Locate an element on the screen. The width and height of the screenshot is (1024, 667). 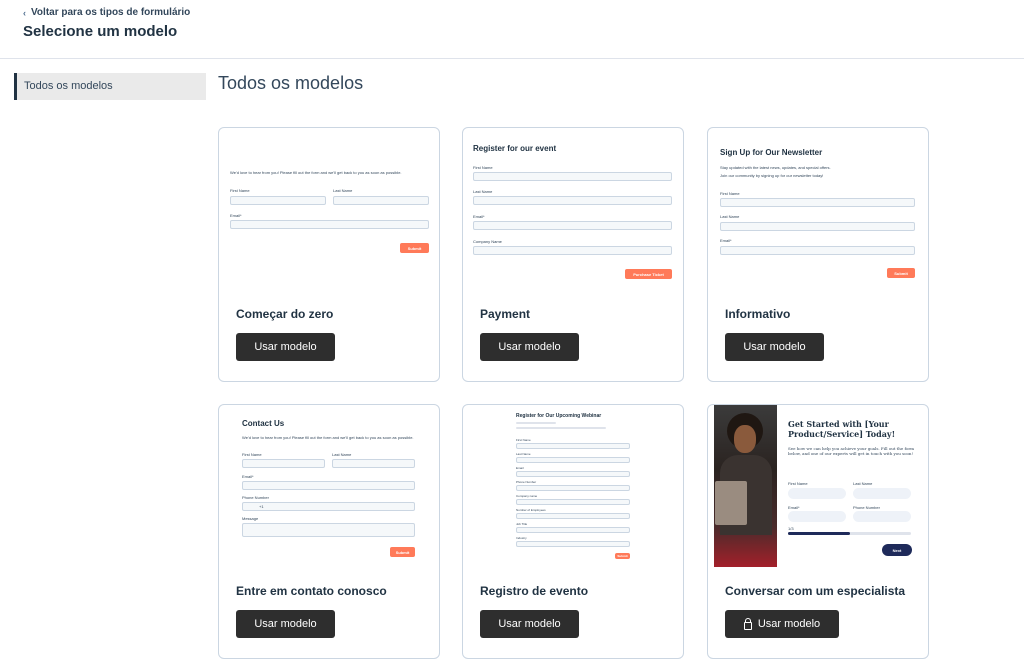
card-name: Registro de evento is located at coordinates (534, 591).